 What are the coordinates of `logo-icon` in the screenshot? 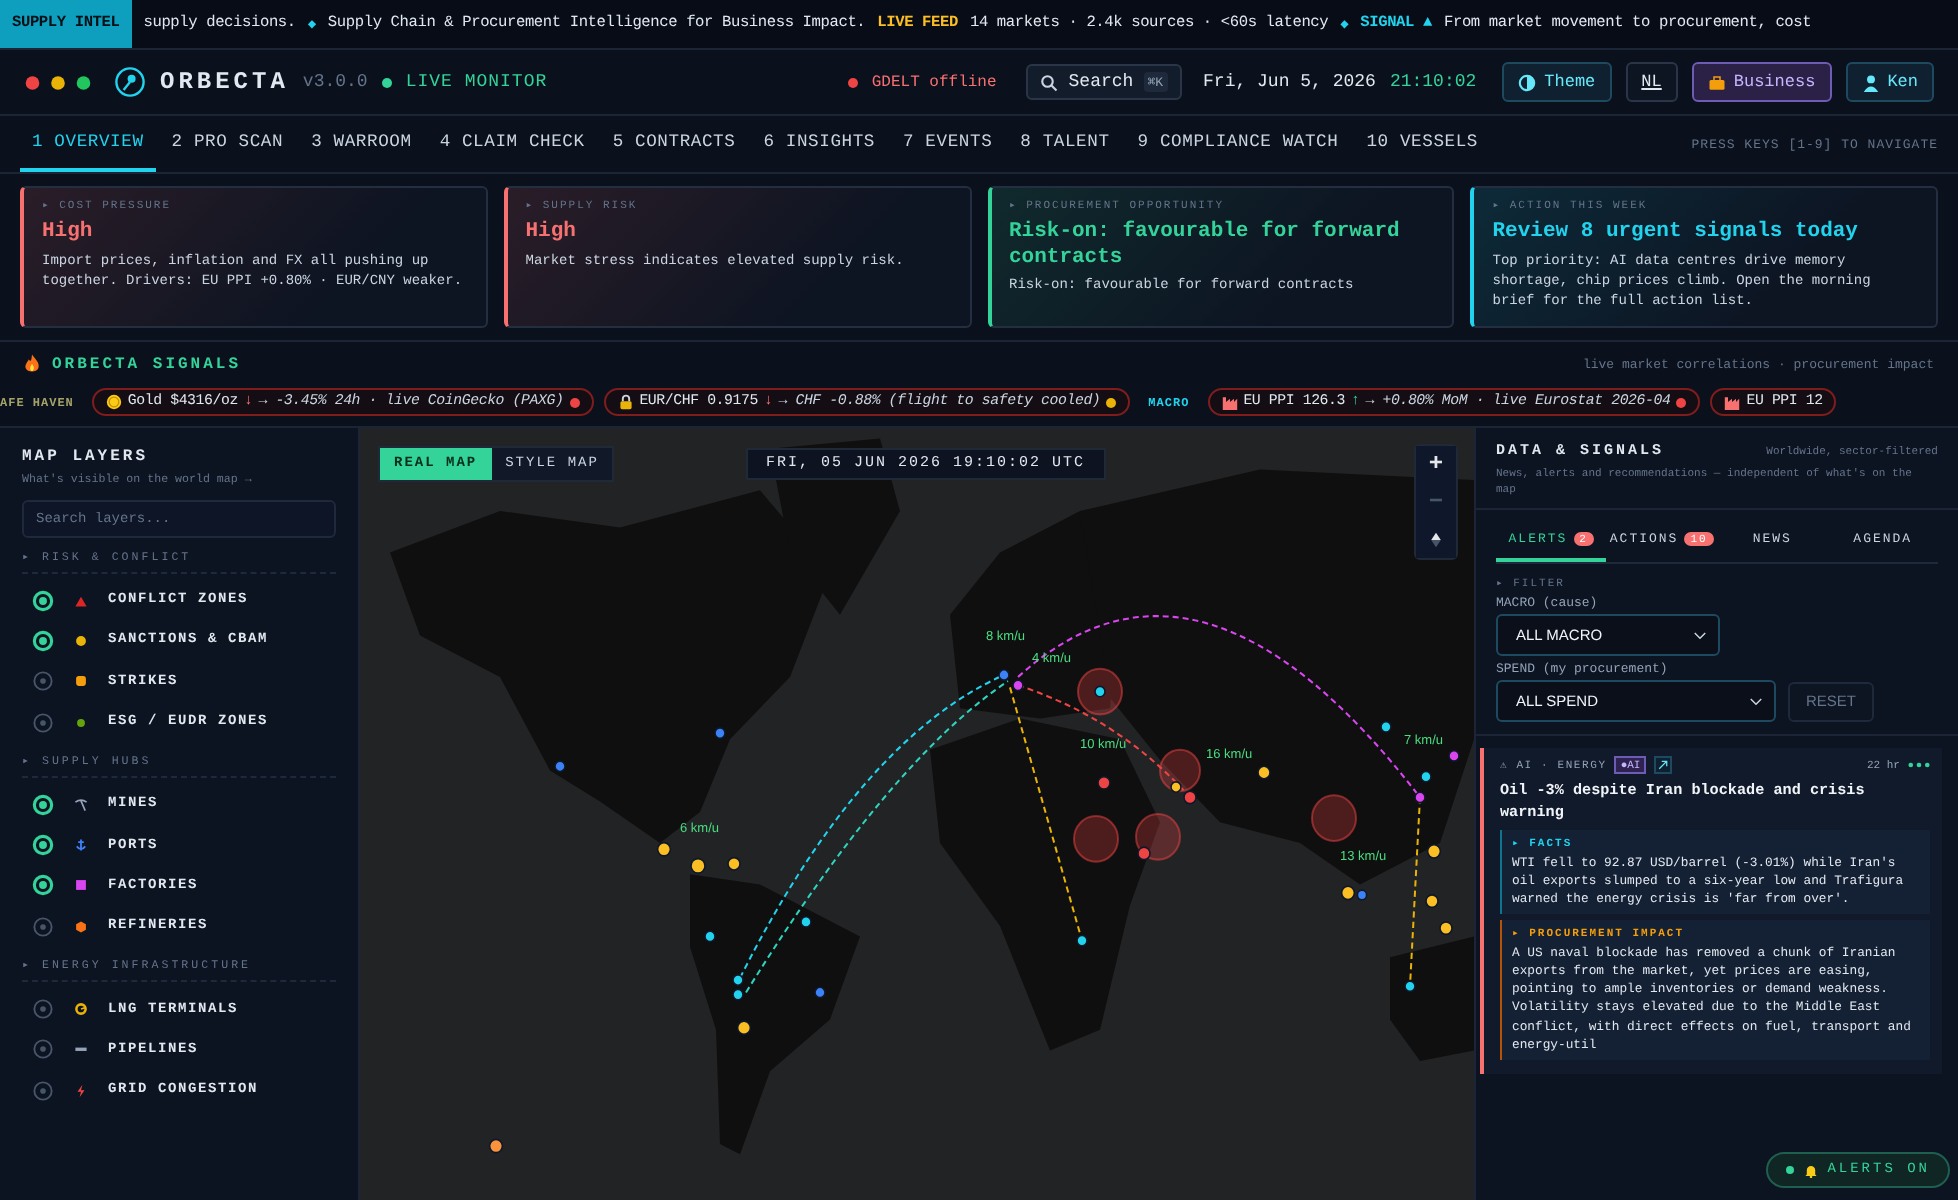 It's located at (130, 82).